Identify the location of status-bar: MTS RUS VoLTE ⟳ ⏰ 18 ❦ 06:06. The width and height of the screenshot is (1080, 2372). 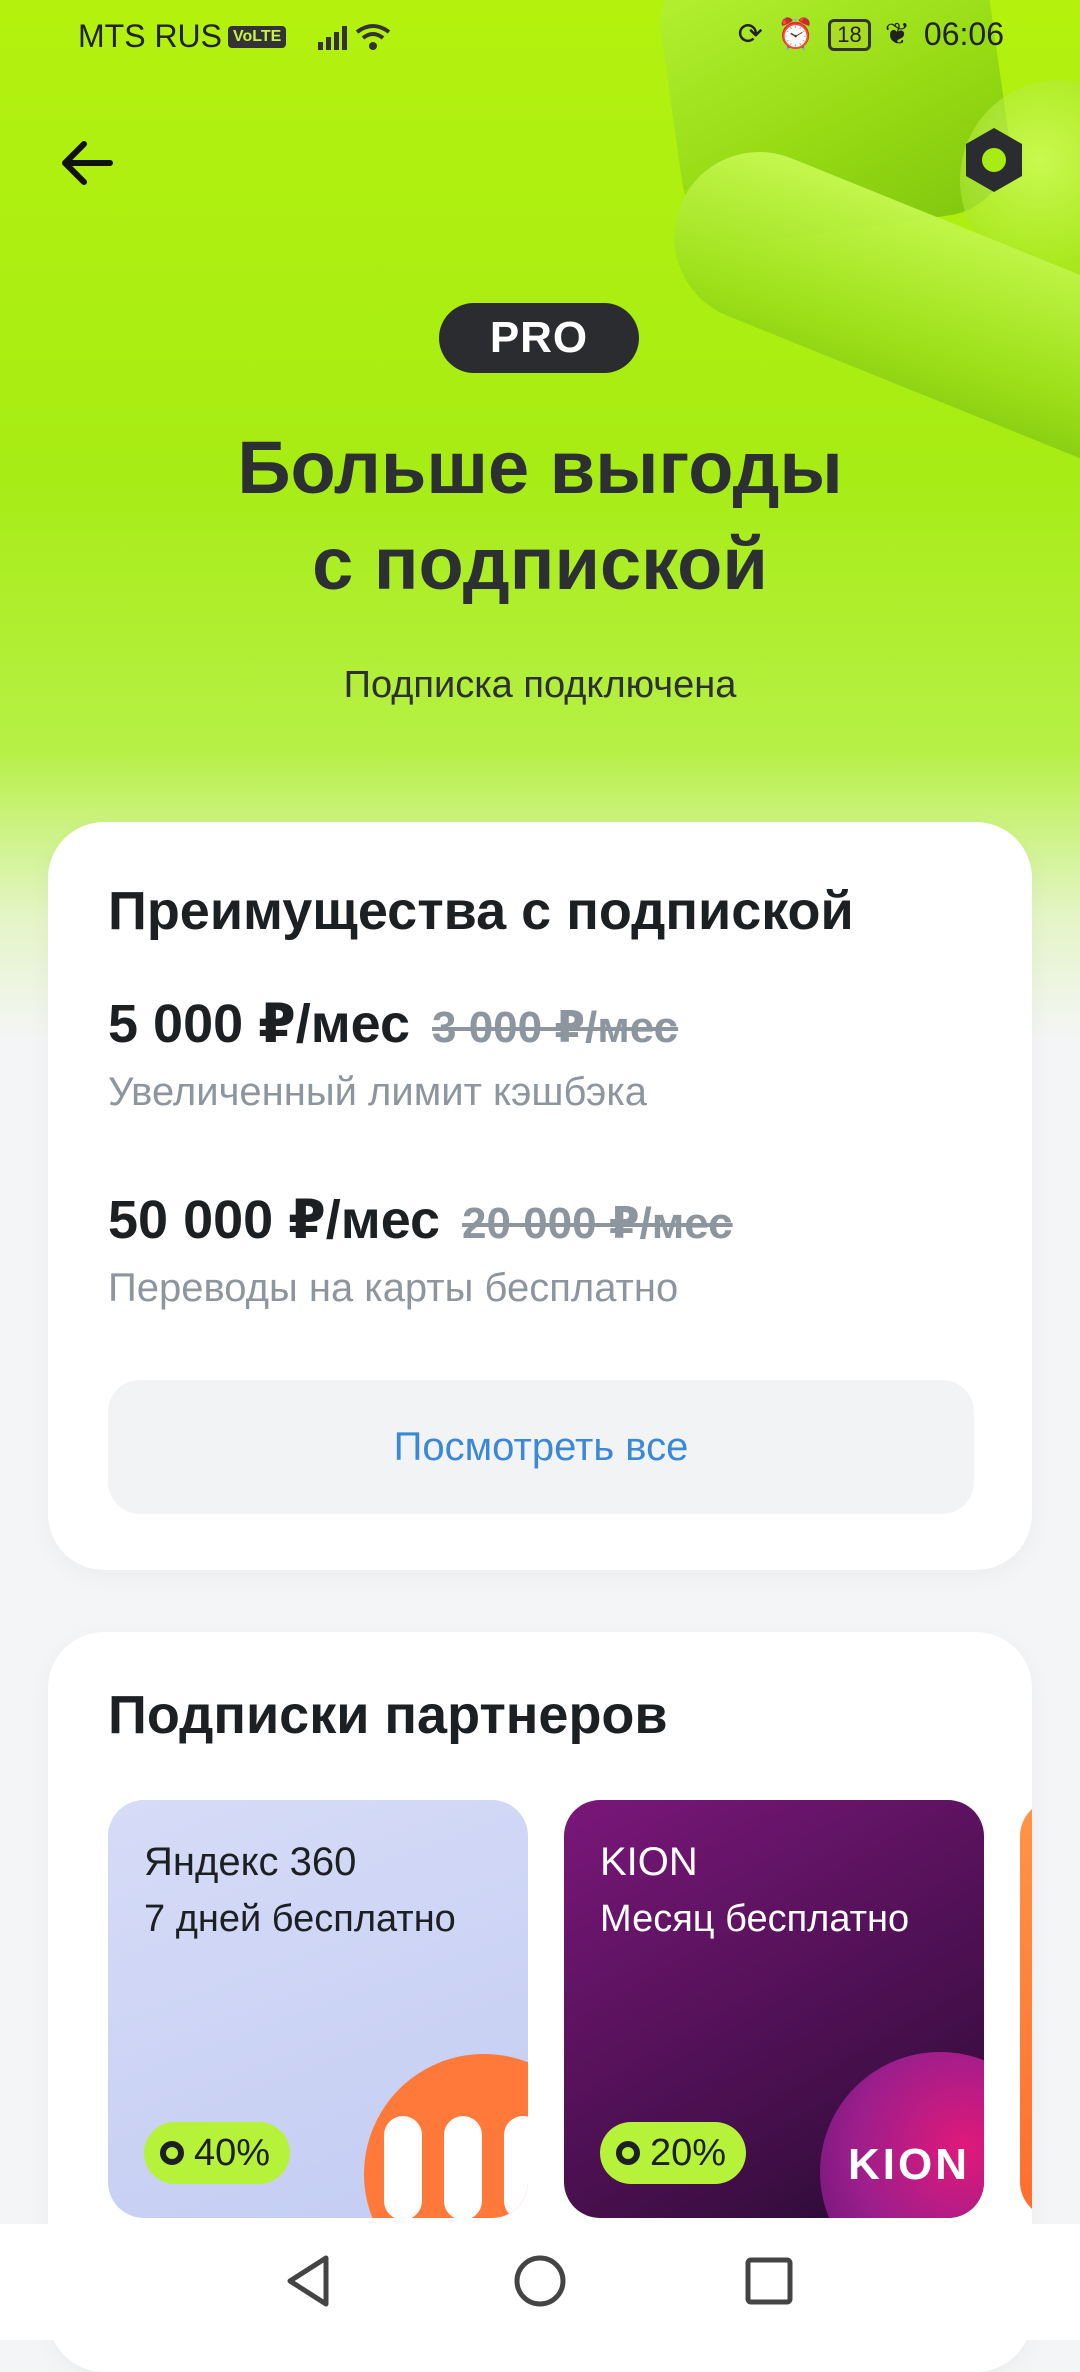
(540, 38).